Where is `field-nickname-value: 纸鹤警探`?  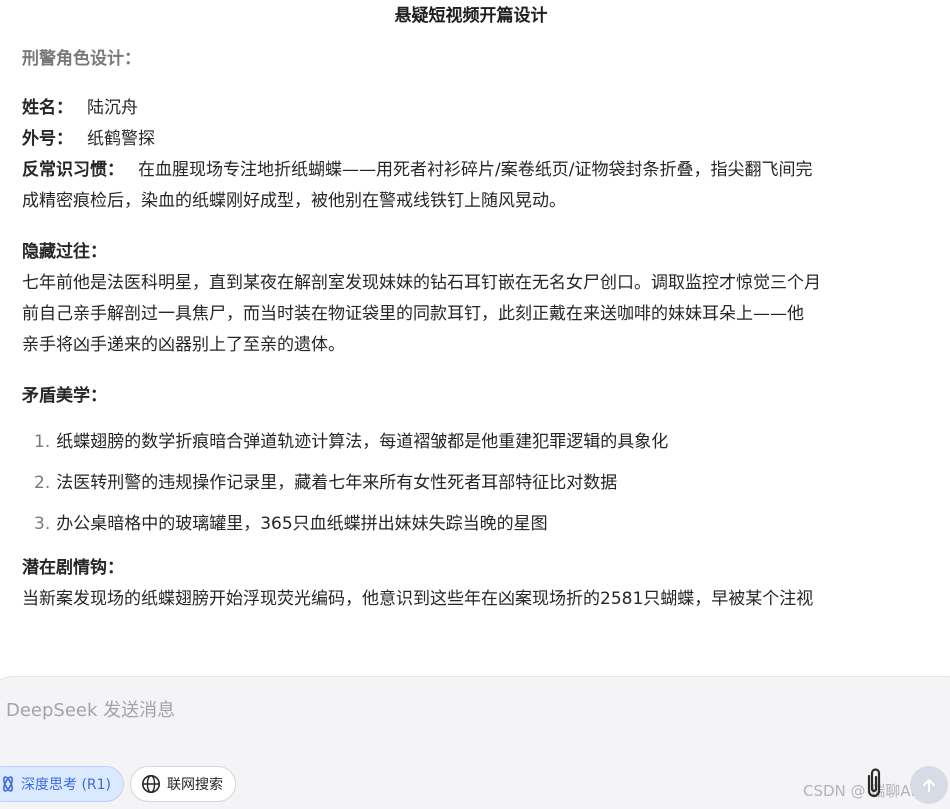
field-nickname-value: 纸鹤警探 is located at coordinates (121, 139).